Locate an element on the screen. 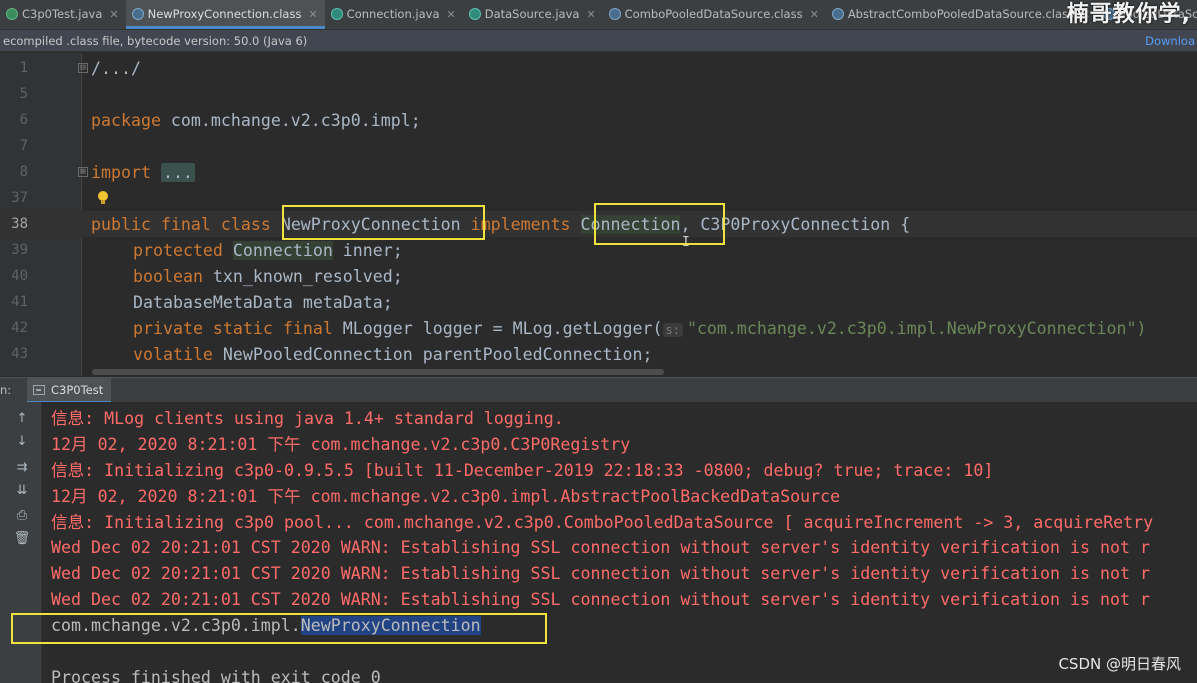 This screenshot has width=1197, height=683. line-number: 8 is located at coordinates (23, 172).